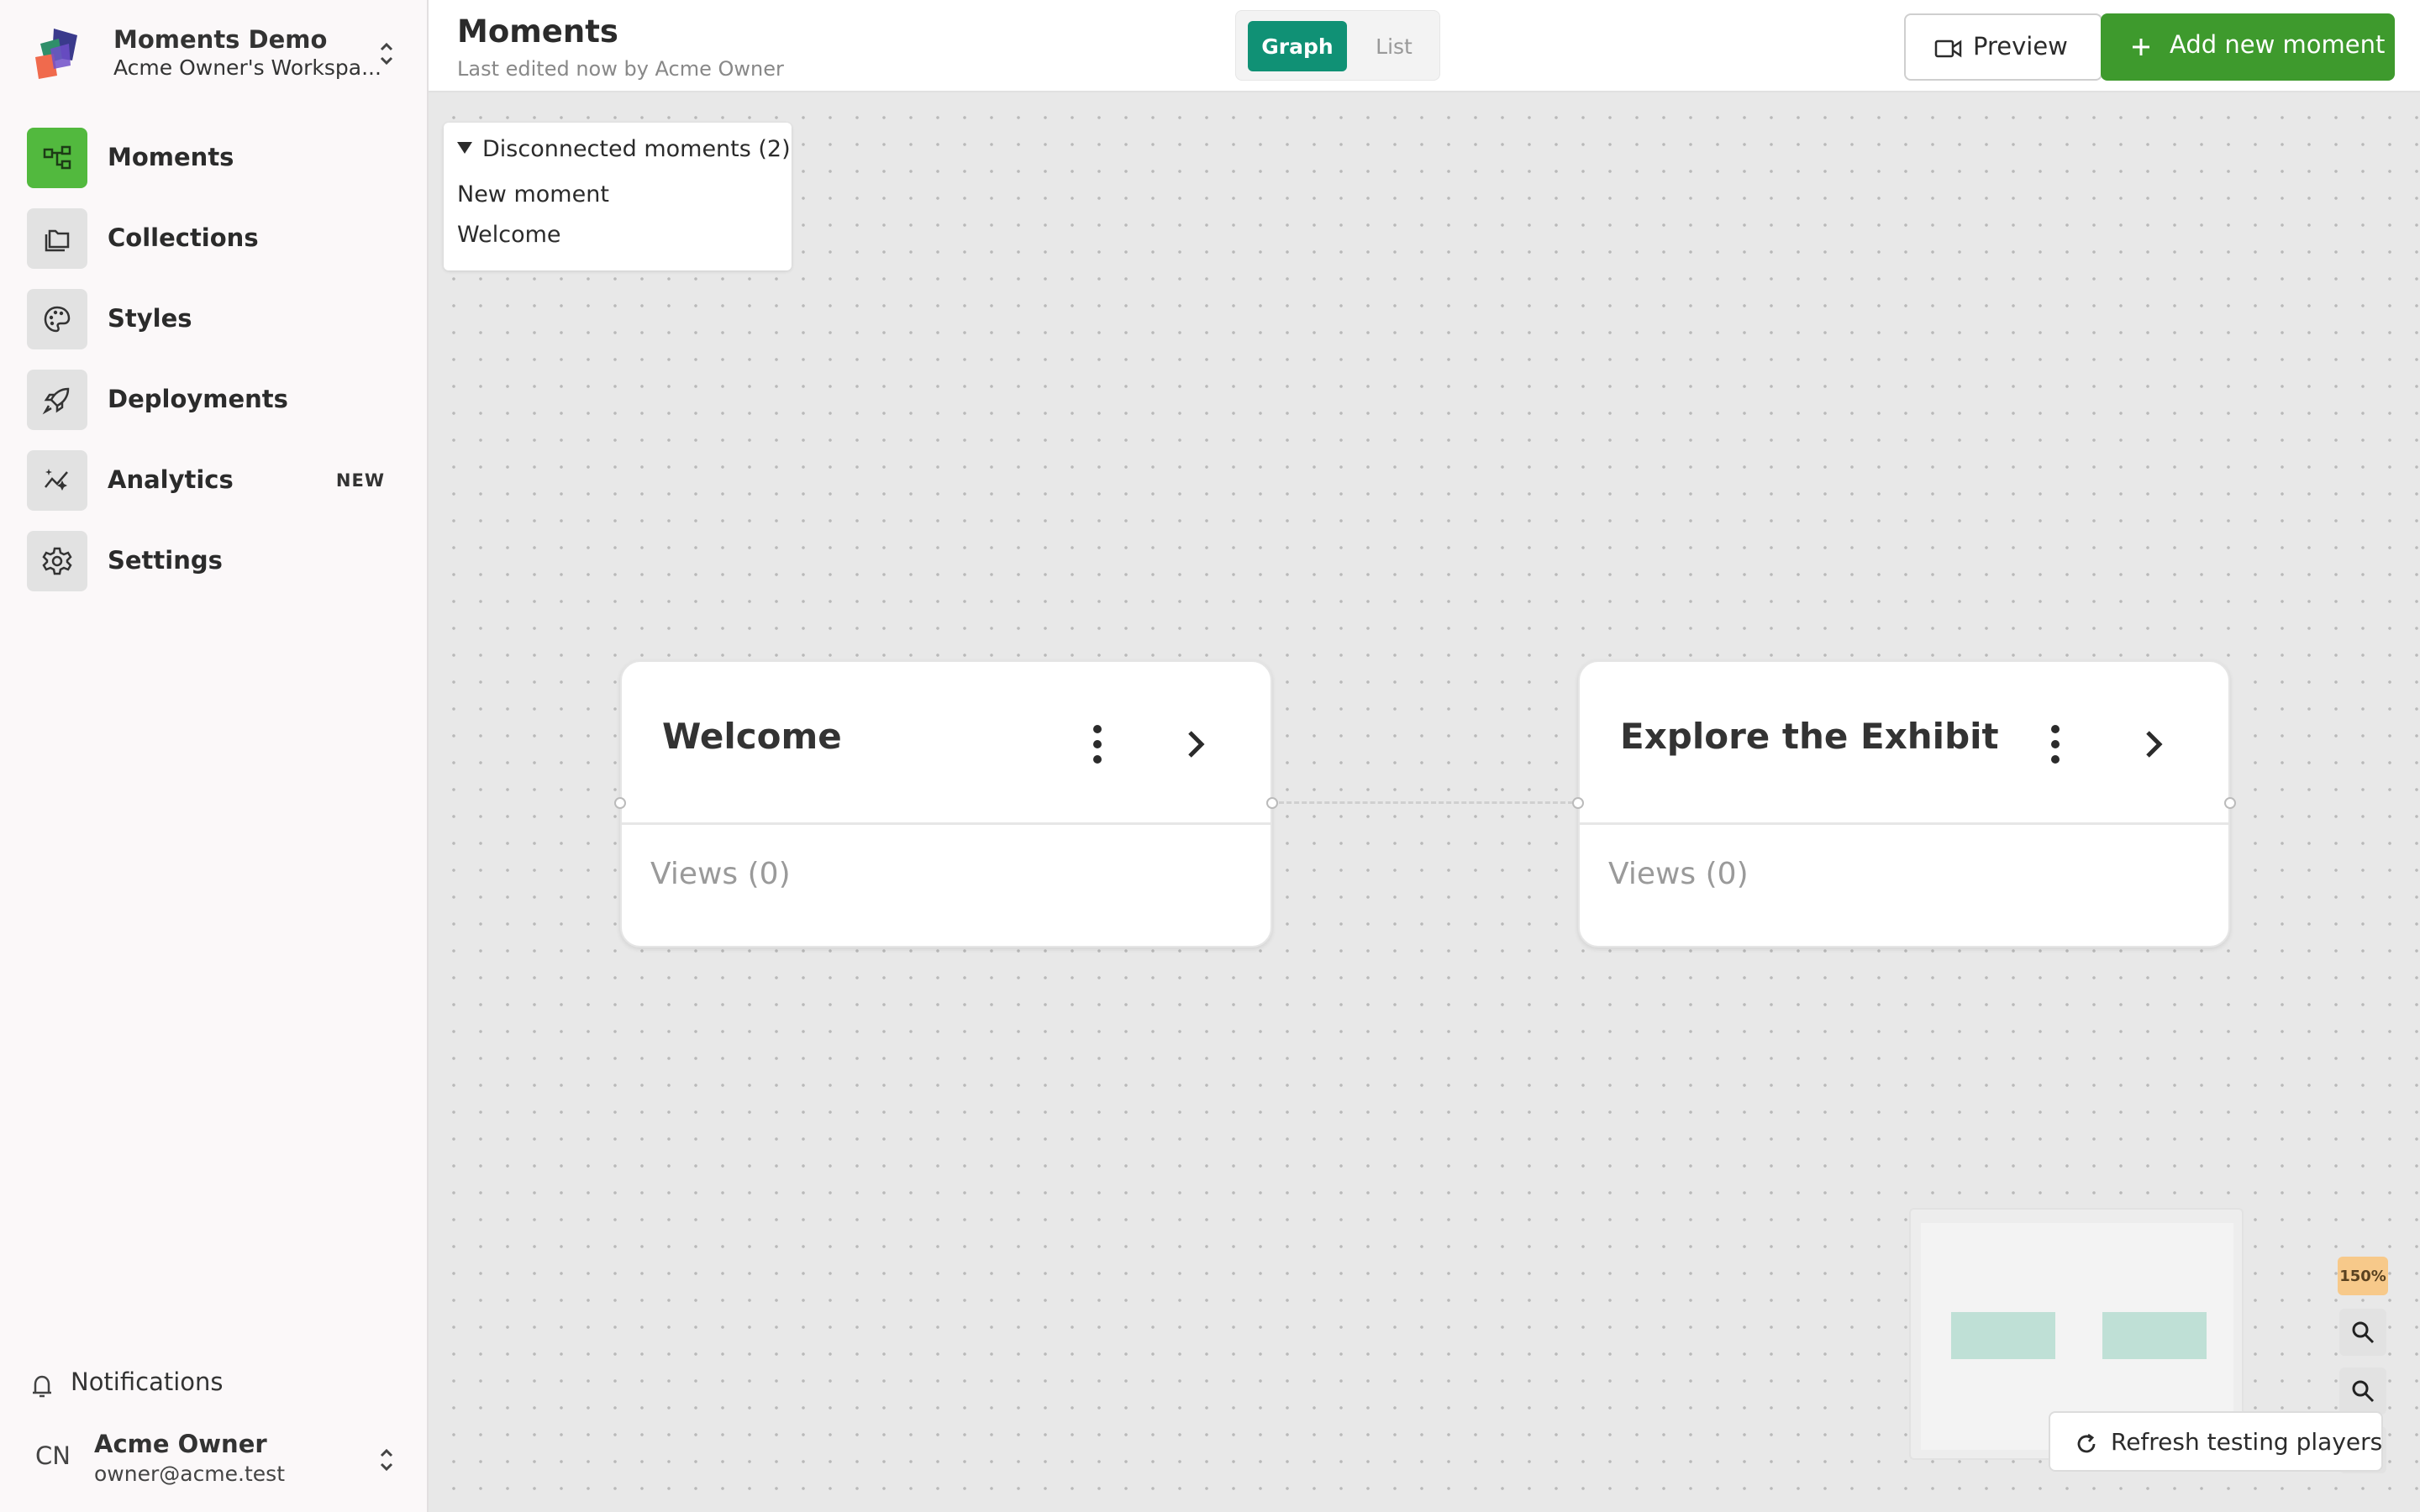  What do you see at coordinates (57, 561) in the screenshot?
I see `gear-icon` at bounding box center [57, 561].